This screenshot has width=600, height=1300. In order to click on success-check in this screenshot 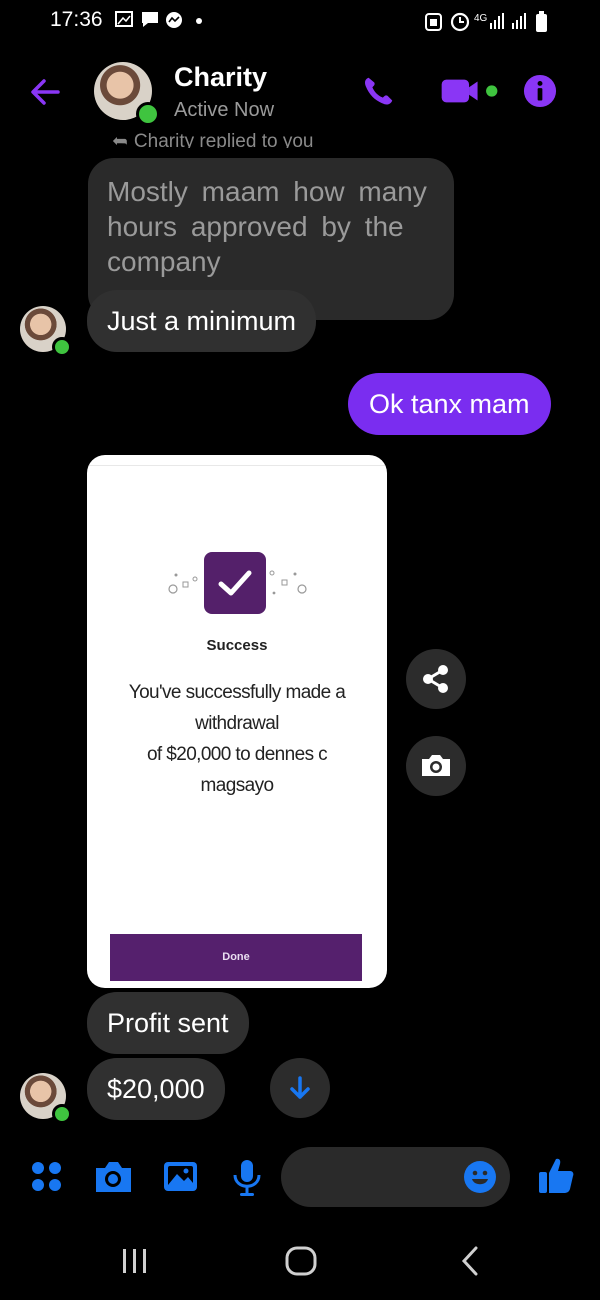, I will do `click(235, 583)`.